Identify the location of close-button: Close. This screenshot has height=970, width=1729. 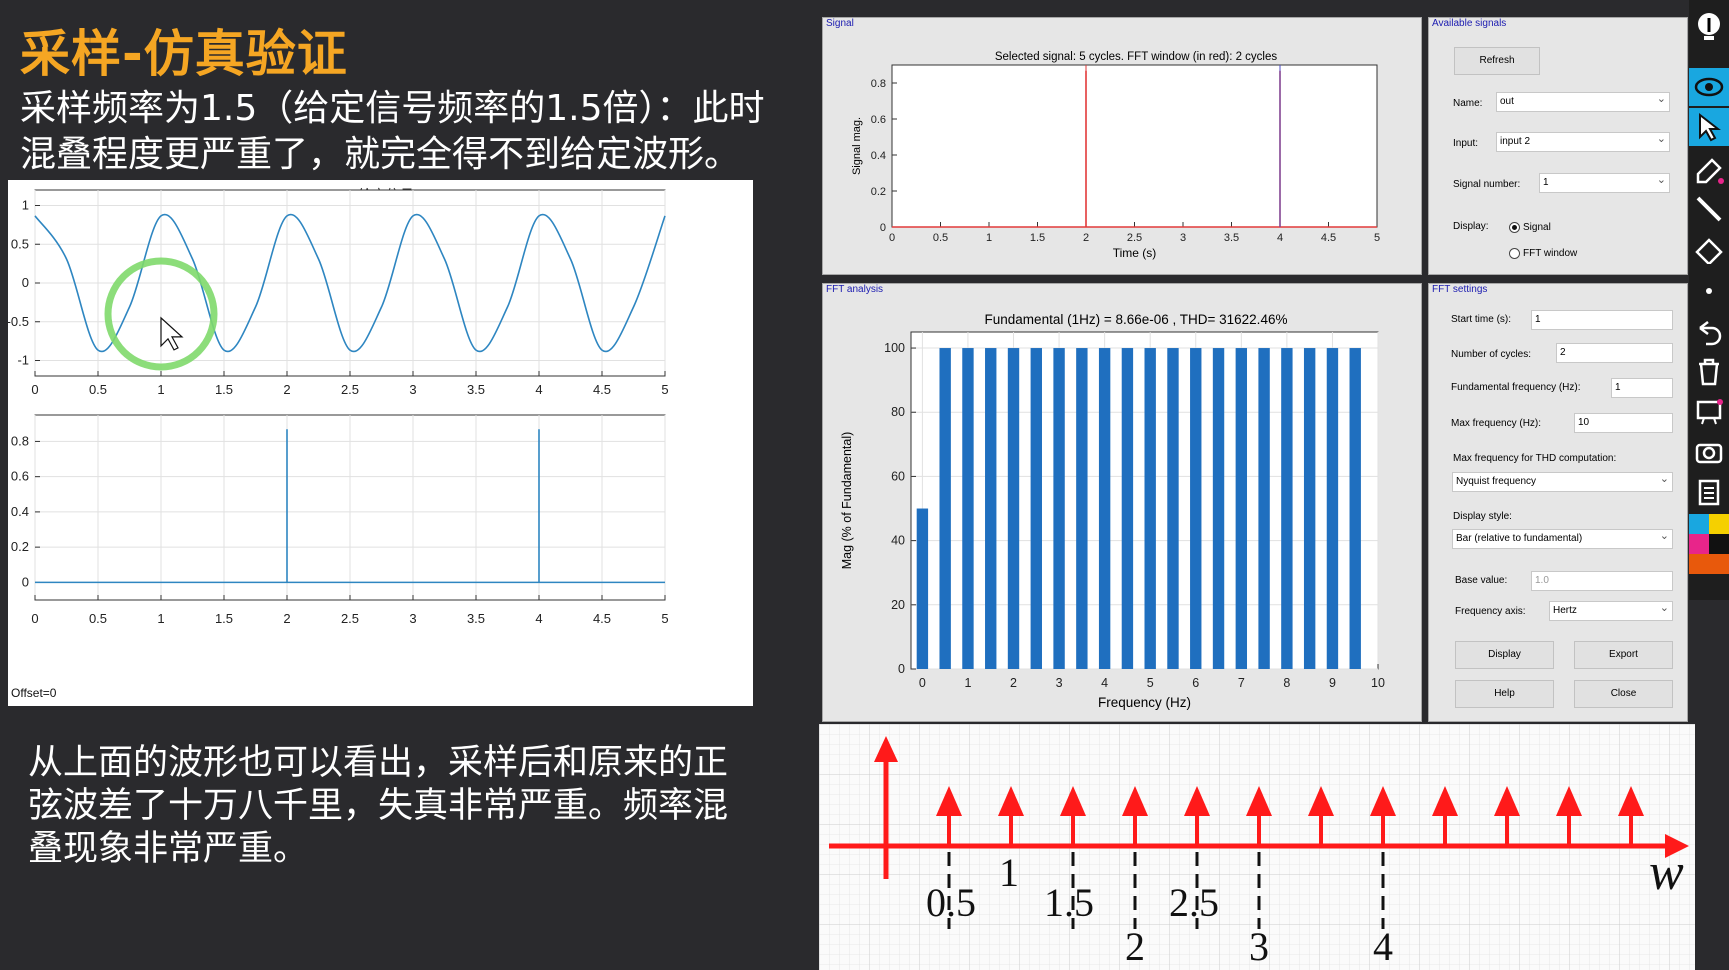
(1623, 694).